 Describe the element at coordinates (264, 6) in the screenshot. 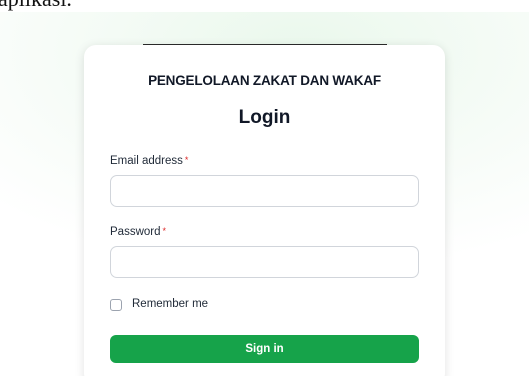

I see `document-caption-strip: aplikasi.` at that location.